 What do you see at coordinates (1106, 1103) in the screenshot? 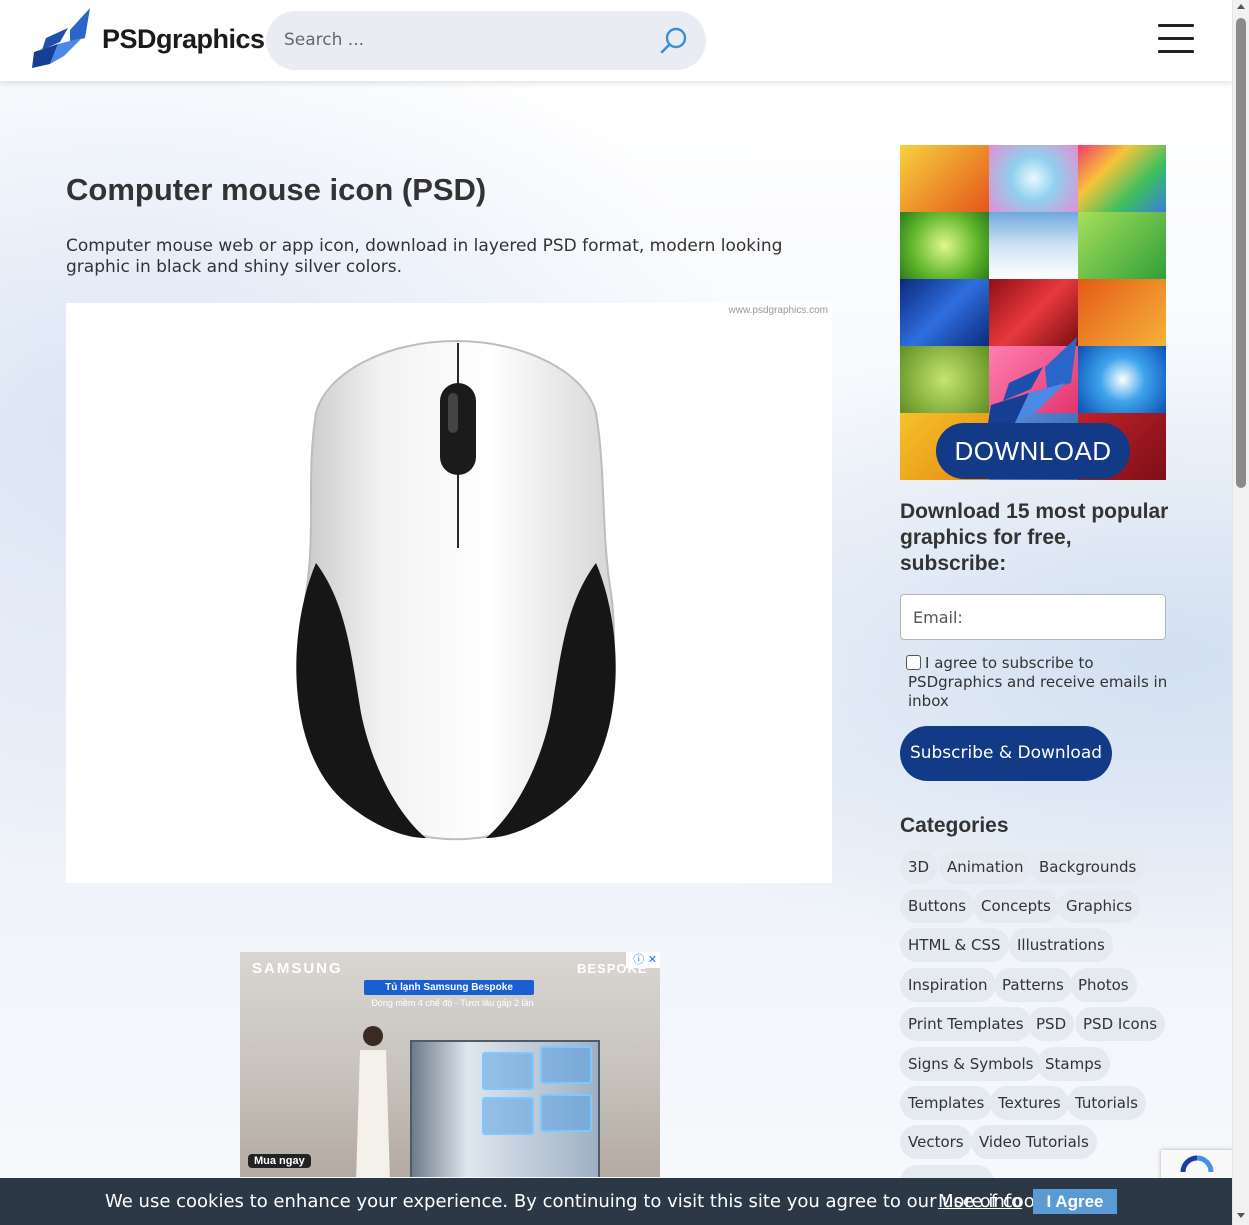
I see `category-chip: Tutorials` at bounding box center [1106, 1103].